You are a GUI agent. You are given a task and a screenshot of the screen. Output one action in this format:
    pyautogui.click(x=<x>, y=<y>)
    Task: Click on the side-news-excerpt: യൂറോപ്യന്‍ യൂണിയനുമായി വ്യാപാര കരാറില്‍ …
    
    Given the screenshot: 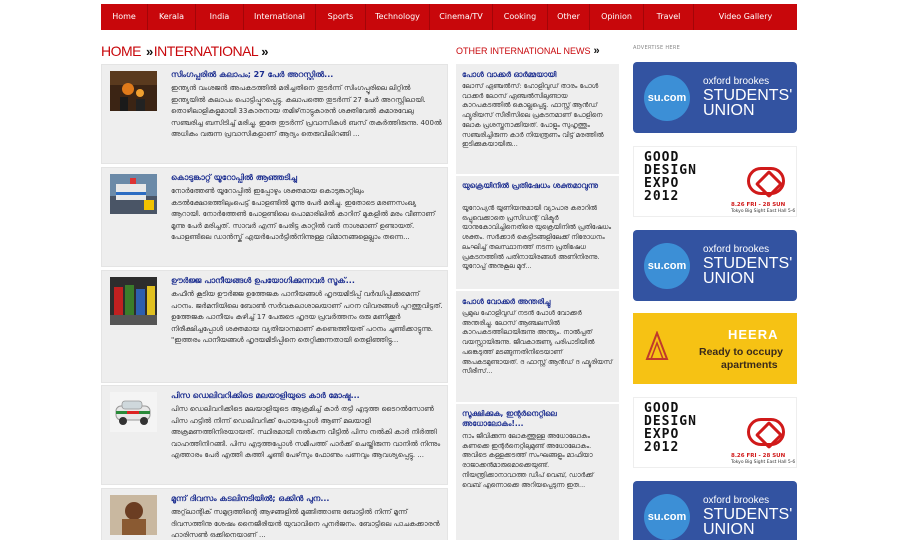 What is the action you would take?
    pyautogui.click(x=537, y=237)
    